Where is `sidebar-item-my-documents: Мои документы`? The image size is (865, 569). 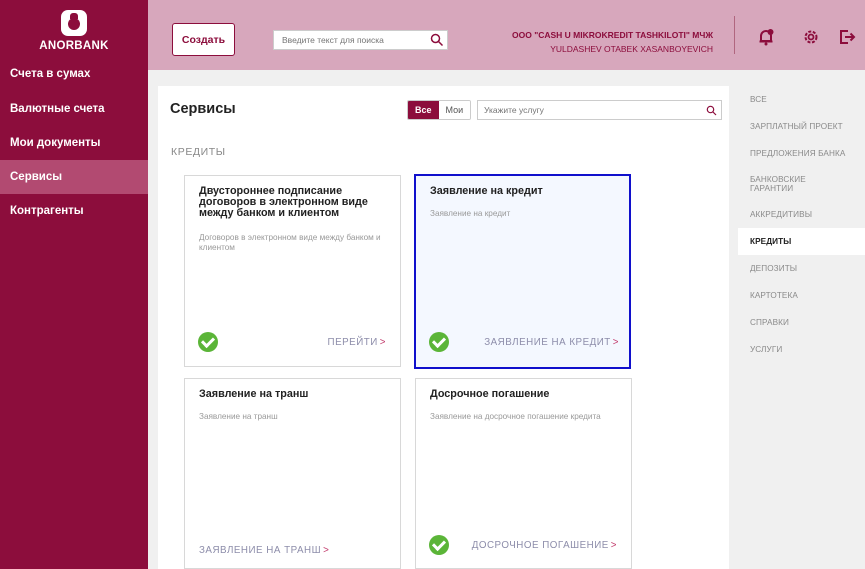
sidebar-item-my-documents: Мои документы is located at coordinates (74, 143).